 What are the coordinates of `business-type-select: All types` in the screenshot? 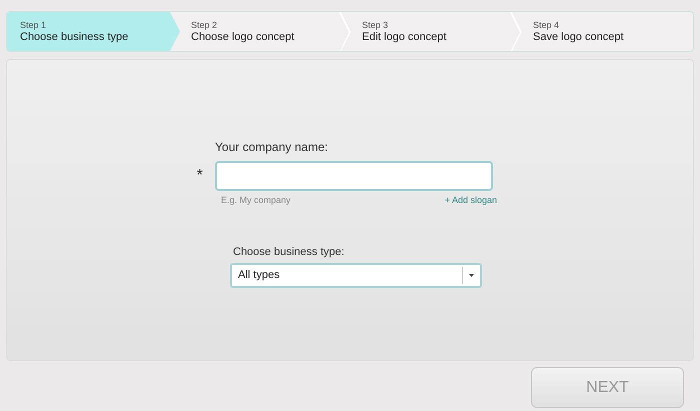 It's located at (356, 275).